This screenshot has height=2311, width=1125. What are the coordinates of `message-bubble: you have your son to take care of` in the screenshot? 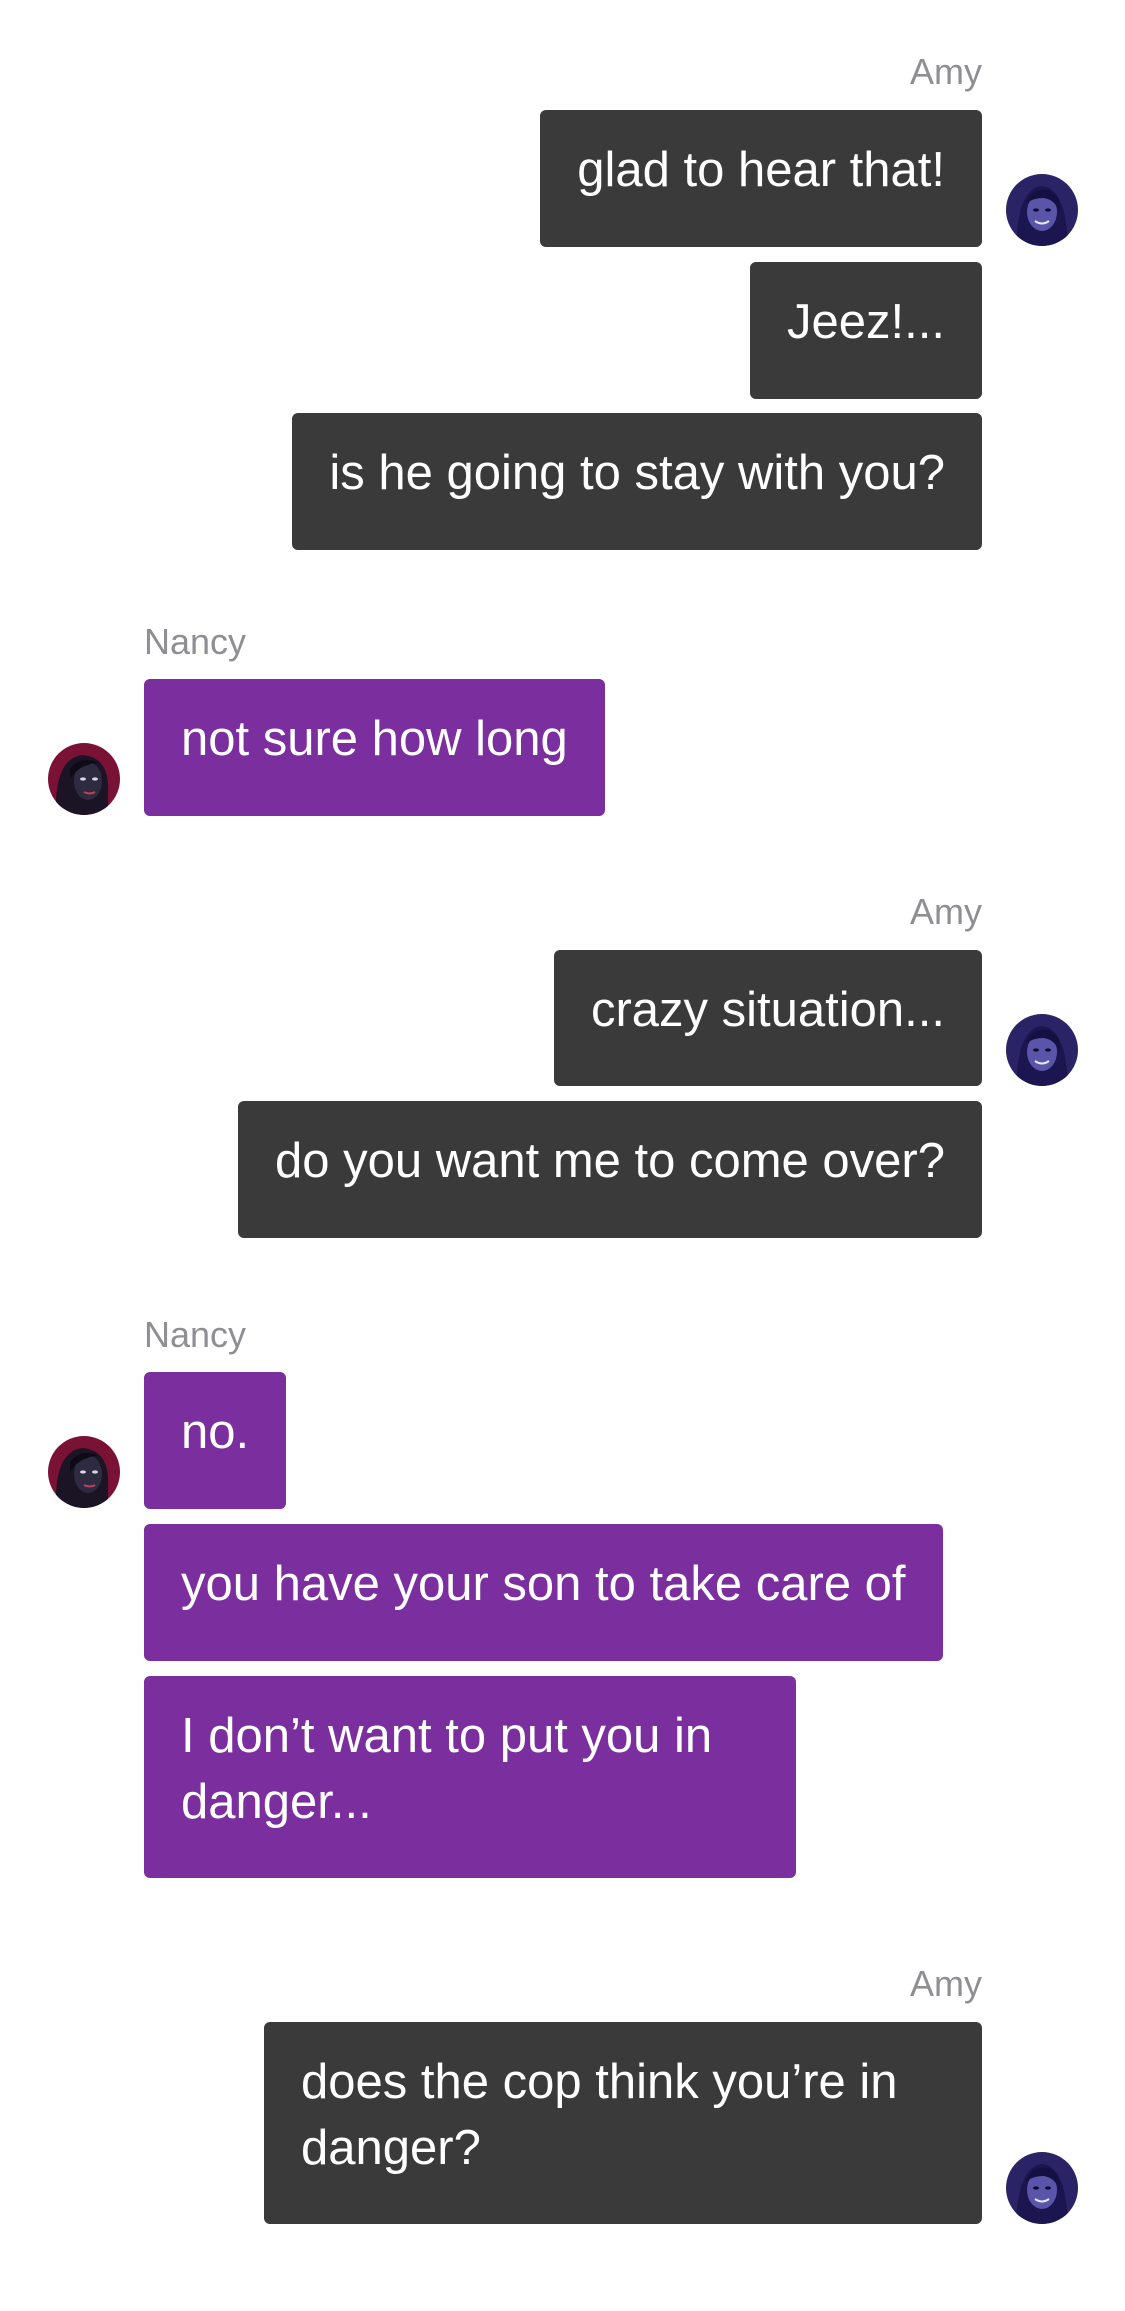 It's located at (543, 1592).